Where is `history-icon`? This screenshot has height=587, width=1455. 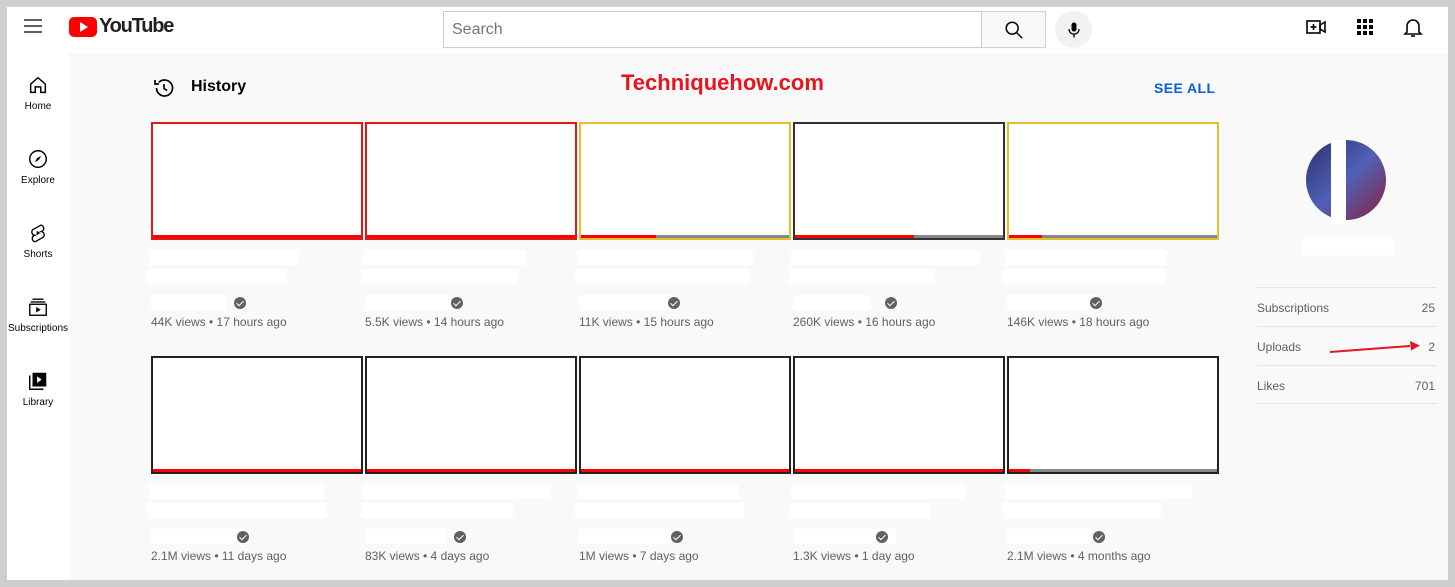
history-icon is located at coordinates (164, 88).